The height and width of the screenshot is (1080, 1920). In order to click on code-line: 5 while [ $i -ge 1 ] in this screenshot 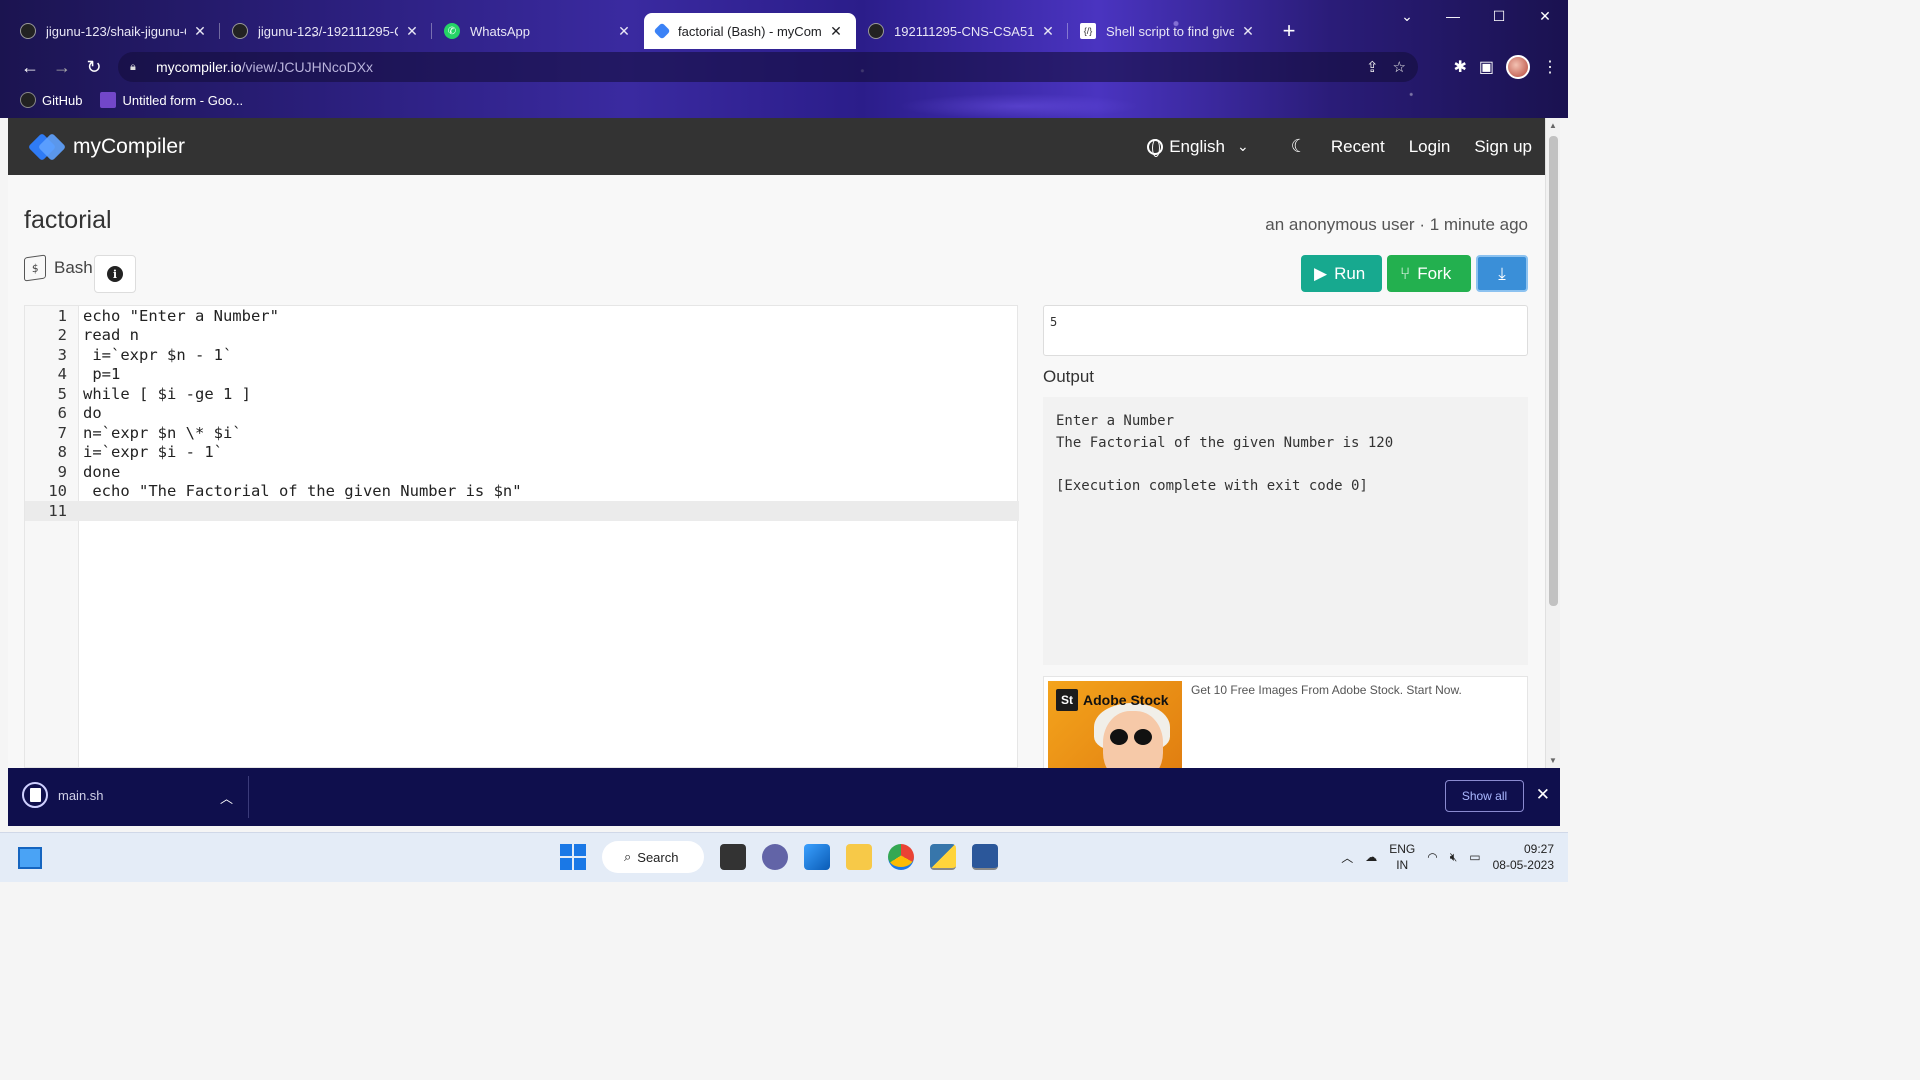, I will do `click(522, 394)`.